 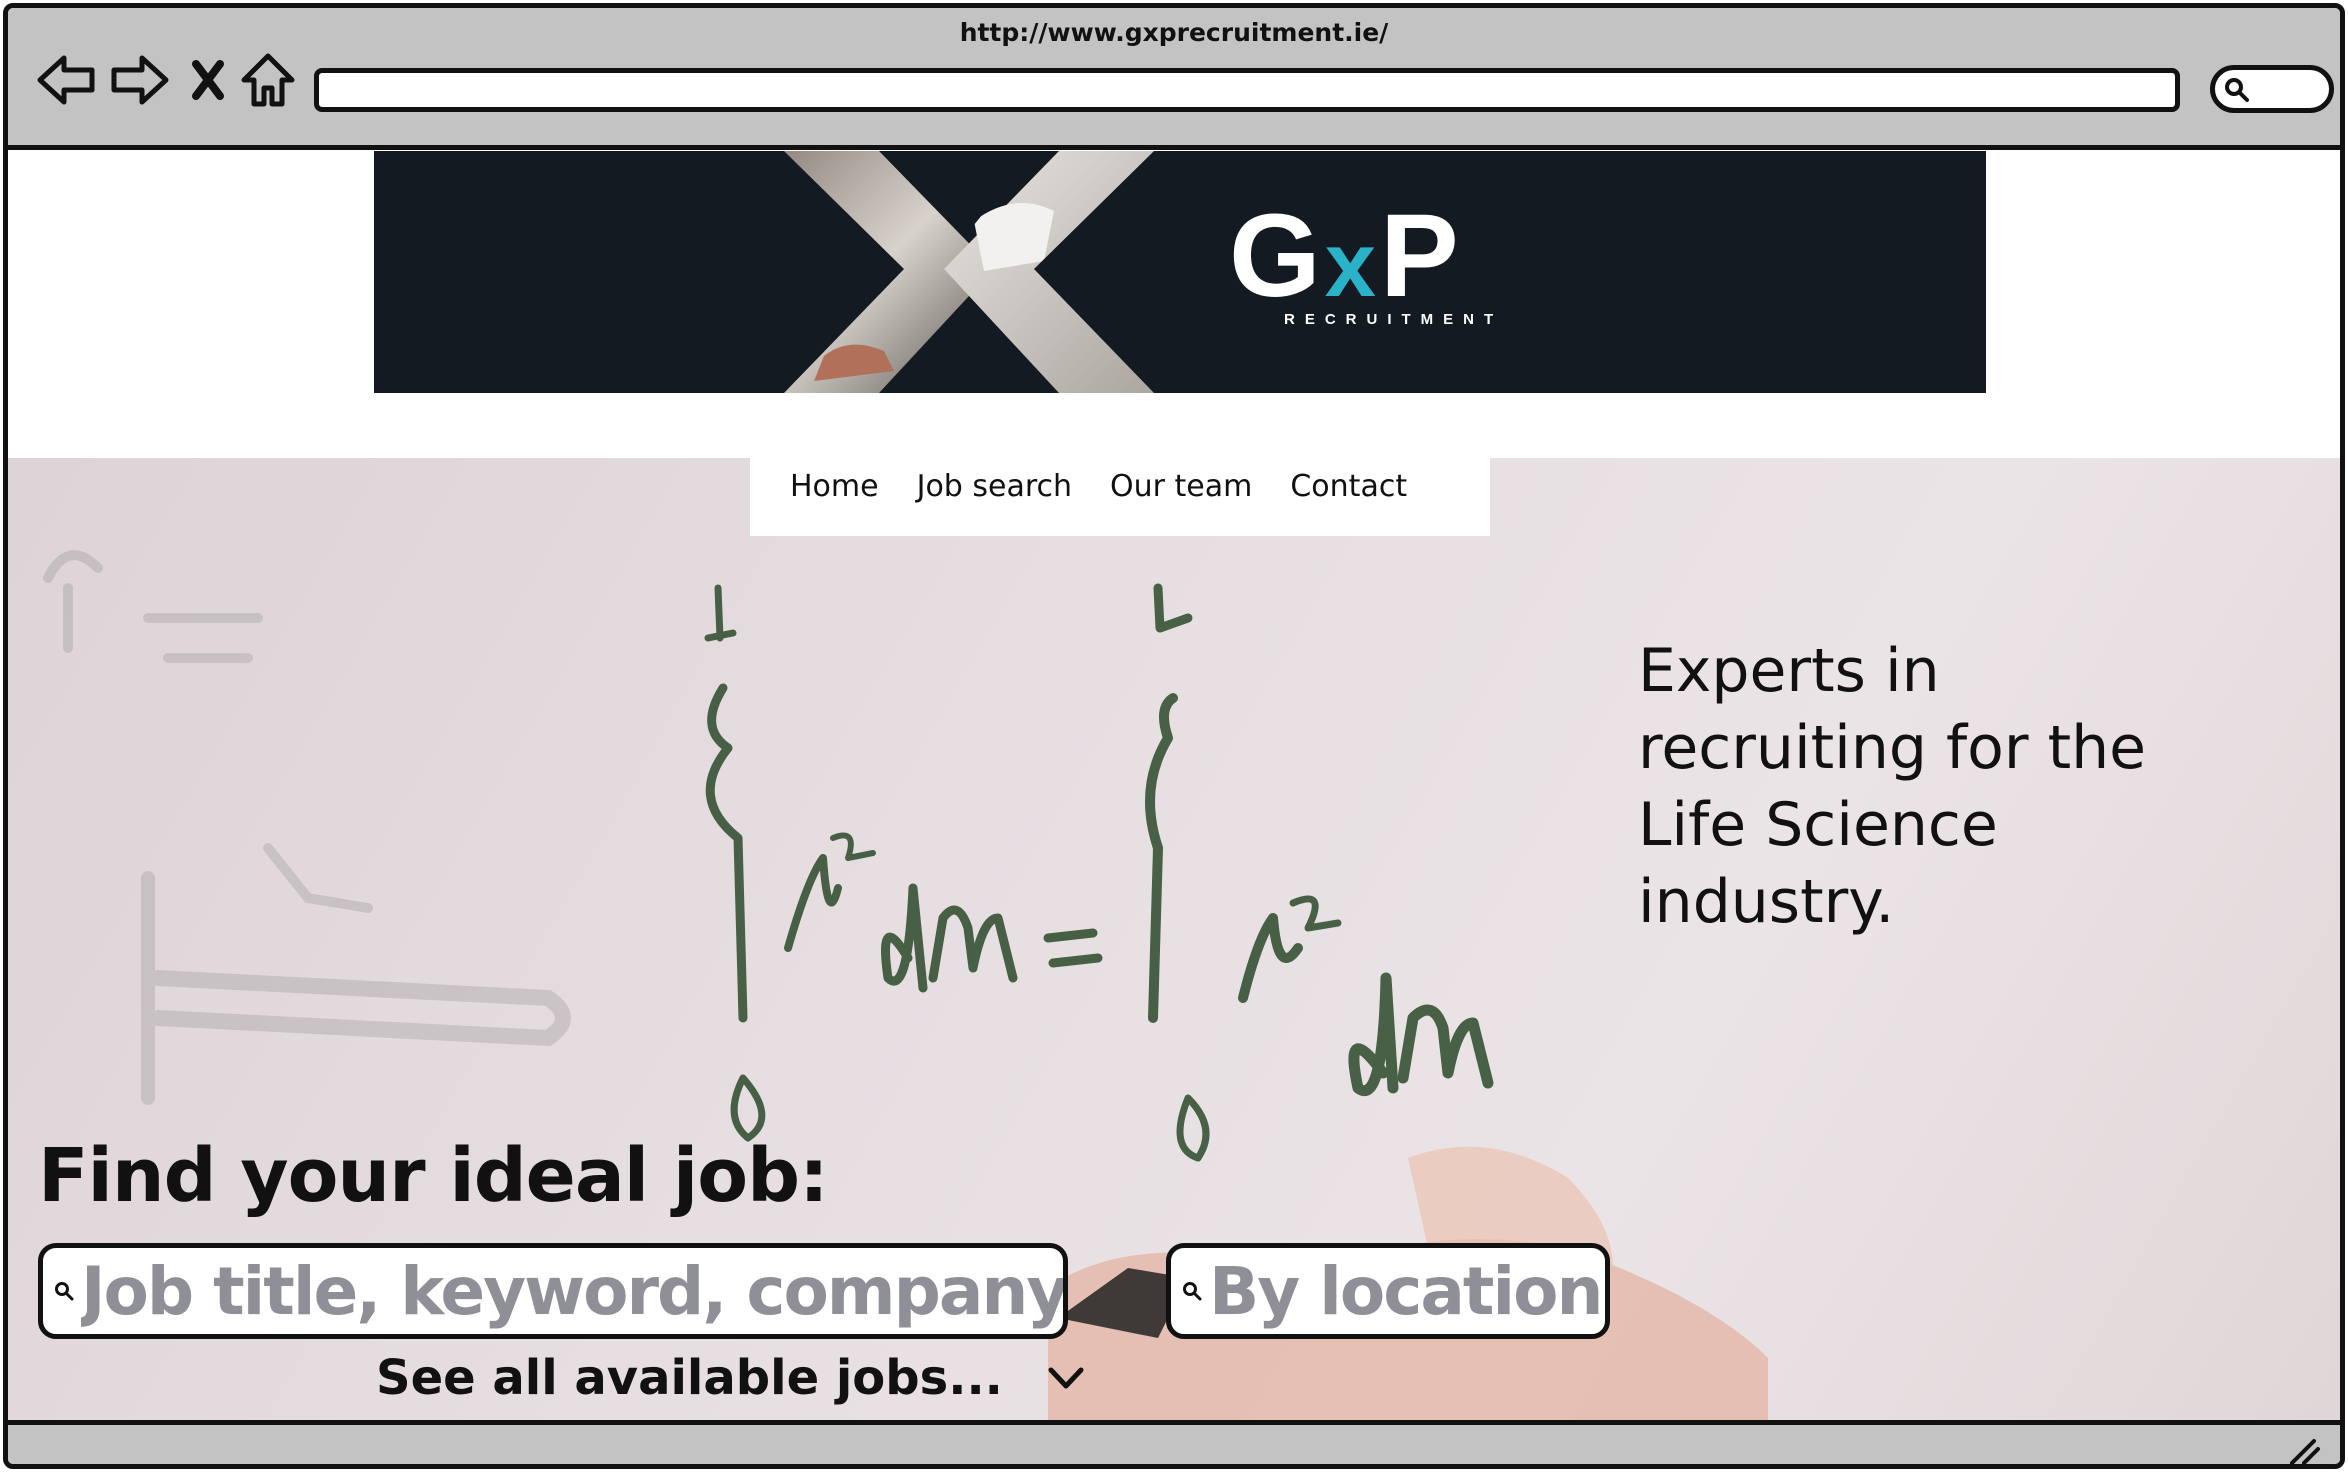 I want to click on find-job-heading: Find your ideal job:, so click(x=433, y=1176).